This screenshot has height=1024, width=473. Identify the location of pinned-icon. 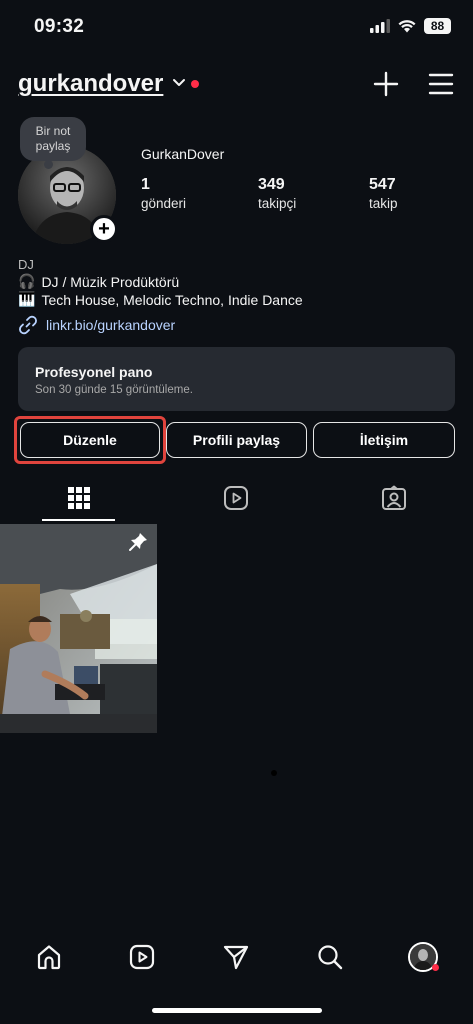
(138, 542).